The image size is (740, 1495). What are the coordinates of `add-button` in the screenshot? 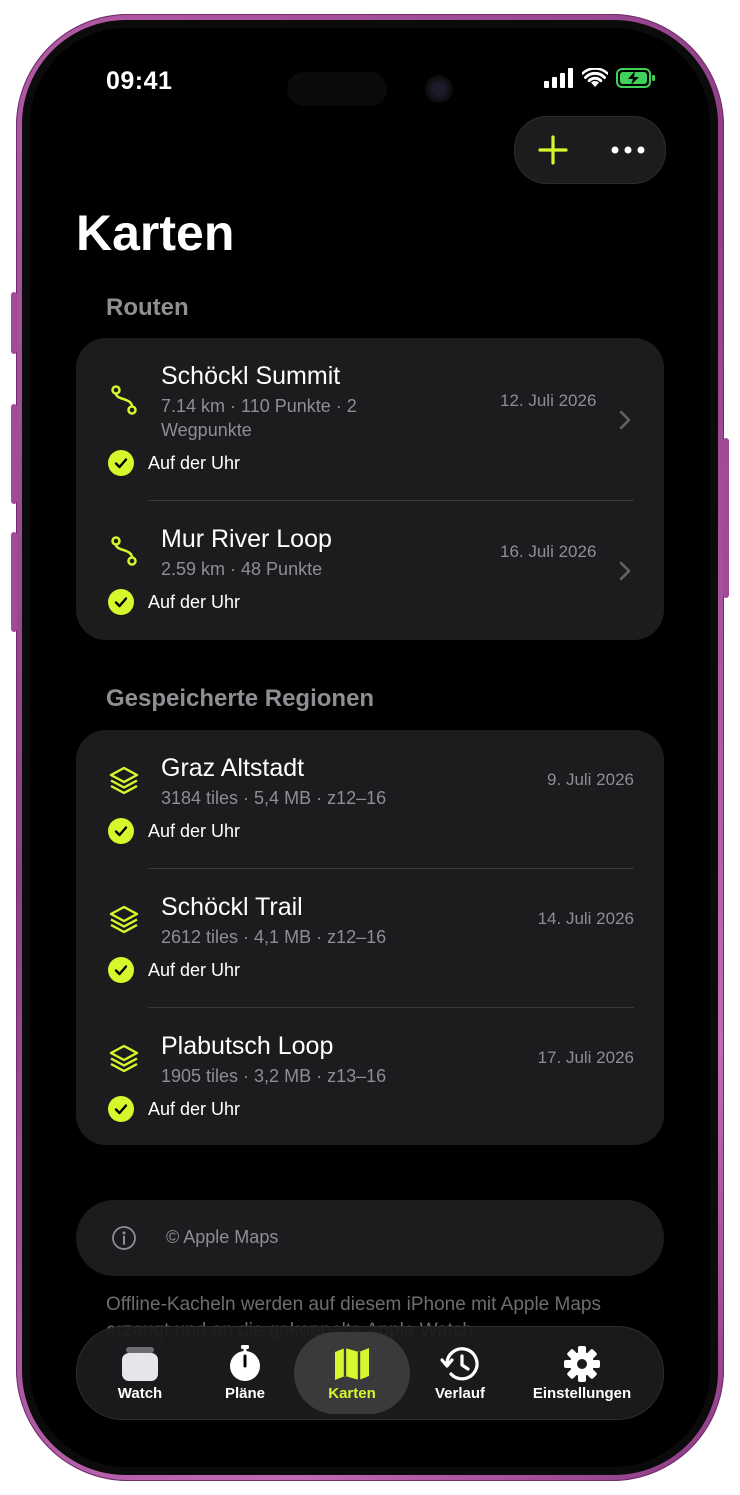 It's located at (553, 150).